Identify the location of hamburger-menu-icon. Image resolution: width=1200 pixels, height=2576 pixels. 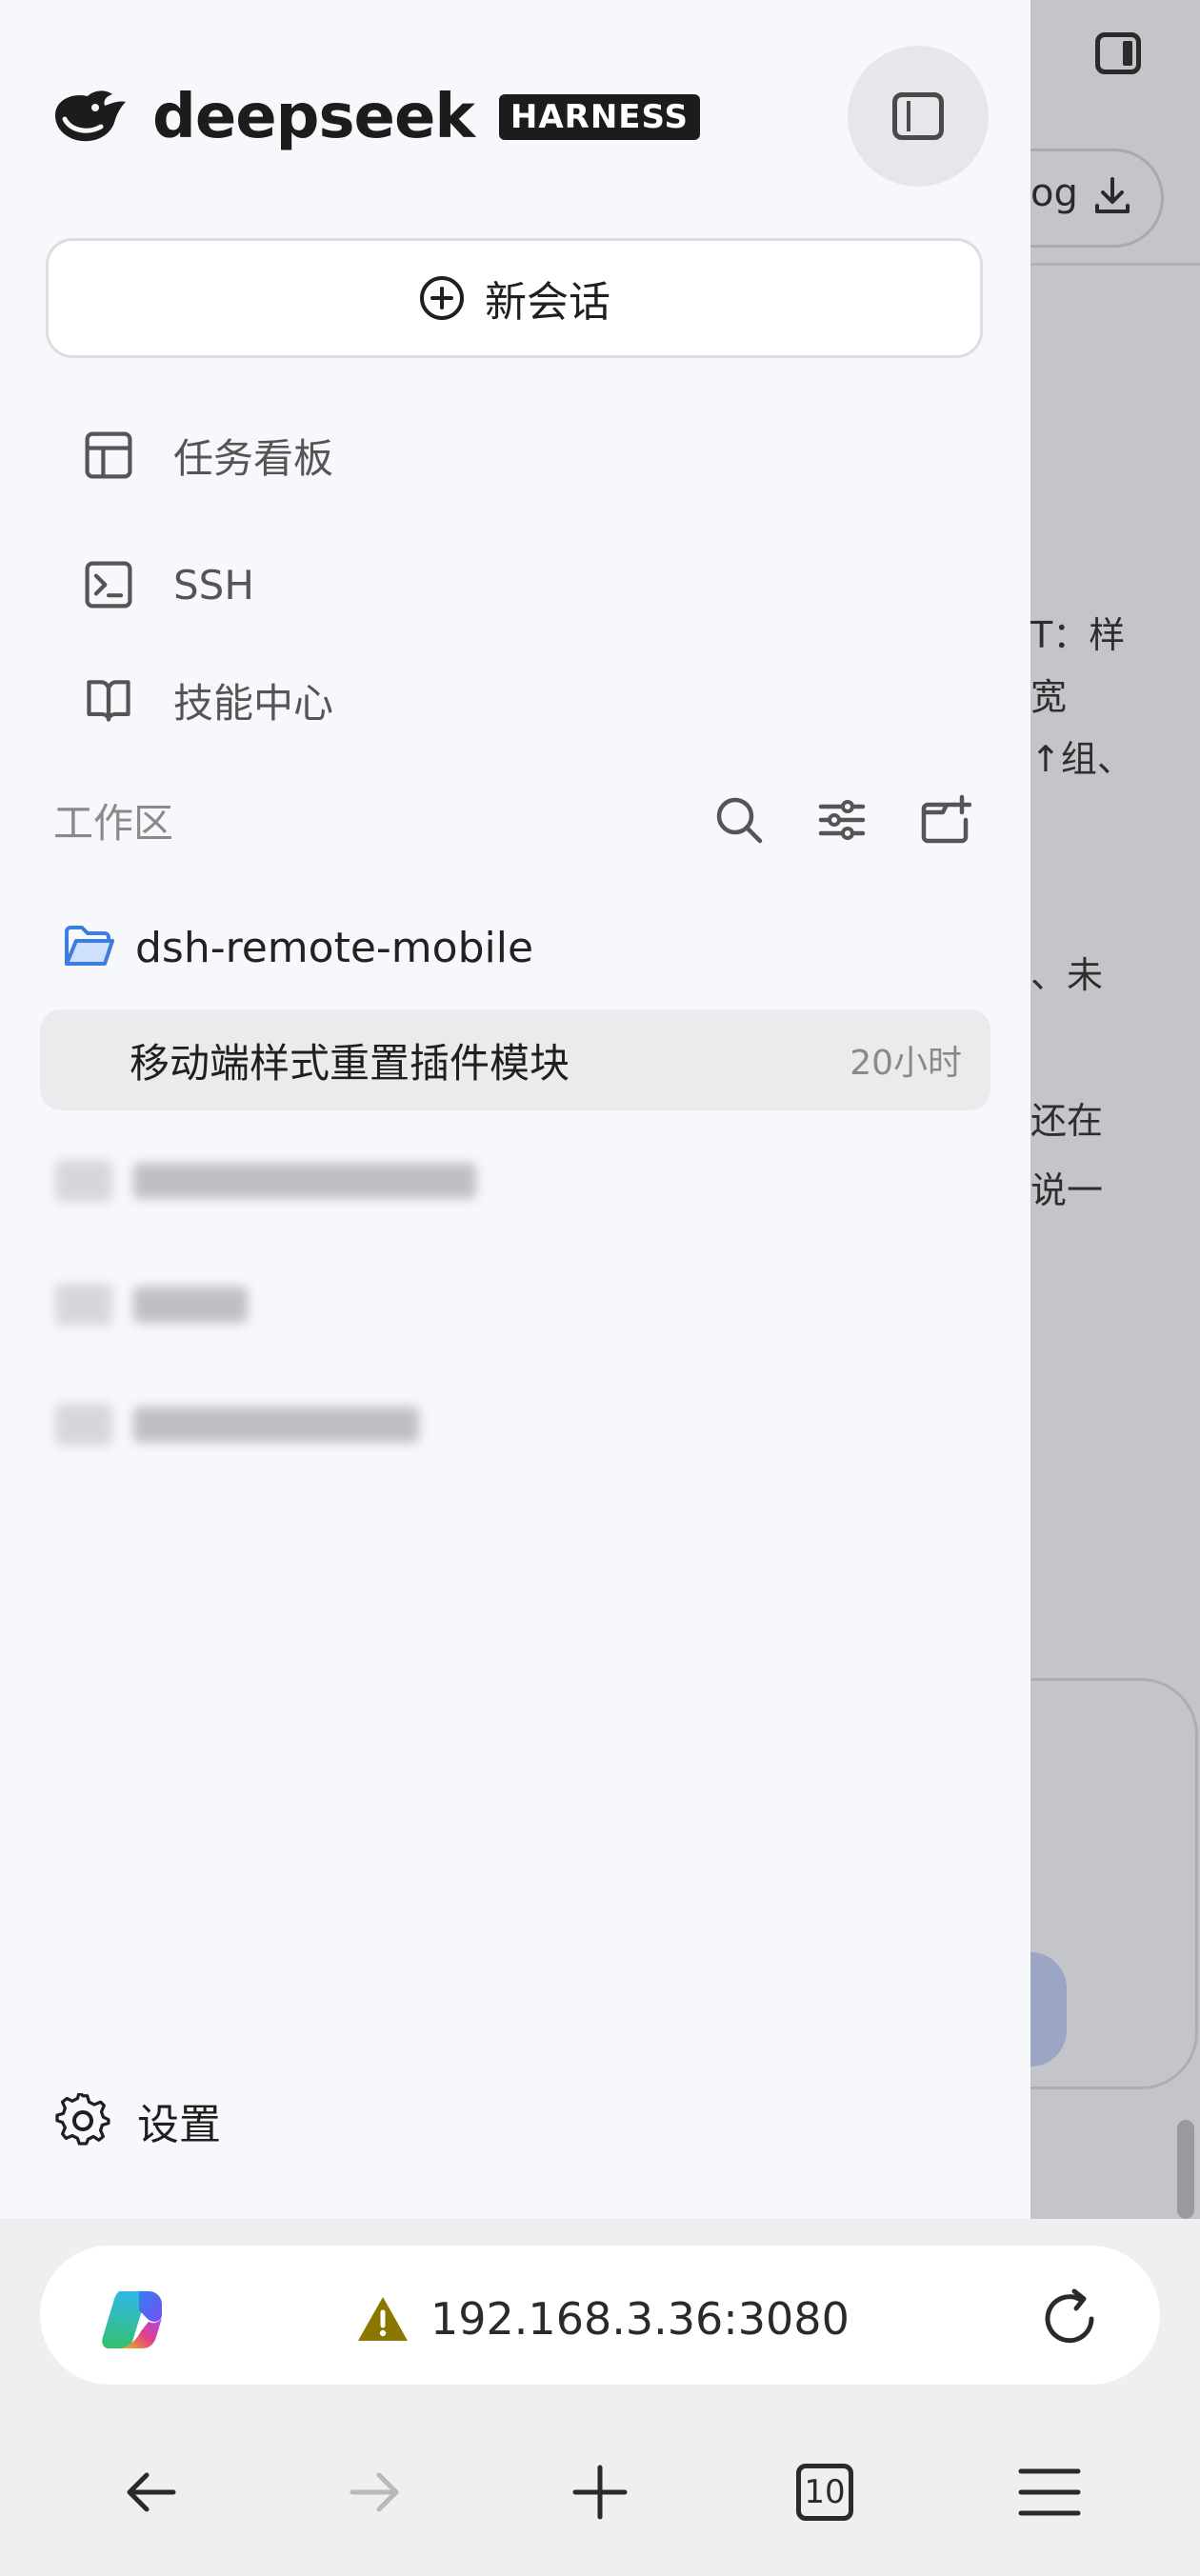
(1049, 2492).